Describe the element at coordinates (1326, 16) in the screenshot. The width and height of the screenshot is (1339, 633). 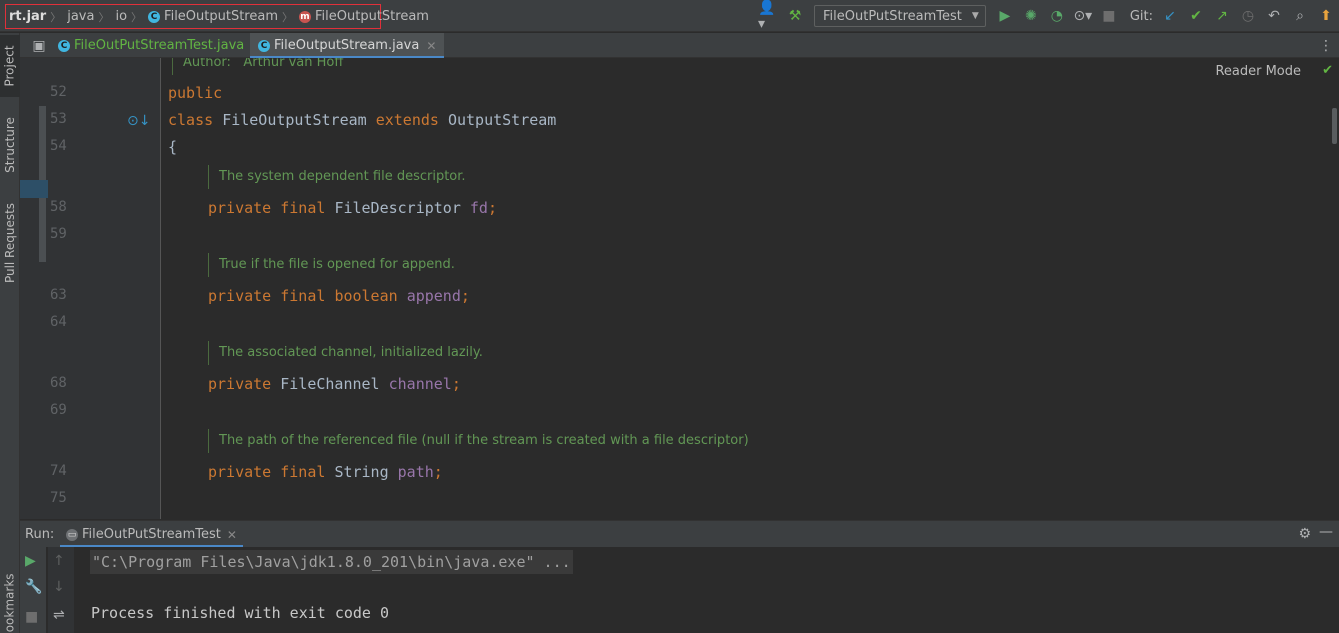
I see `update-available-icon: ⬆` at that location.